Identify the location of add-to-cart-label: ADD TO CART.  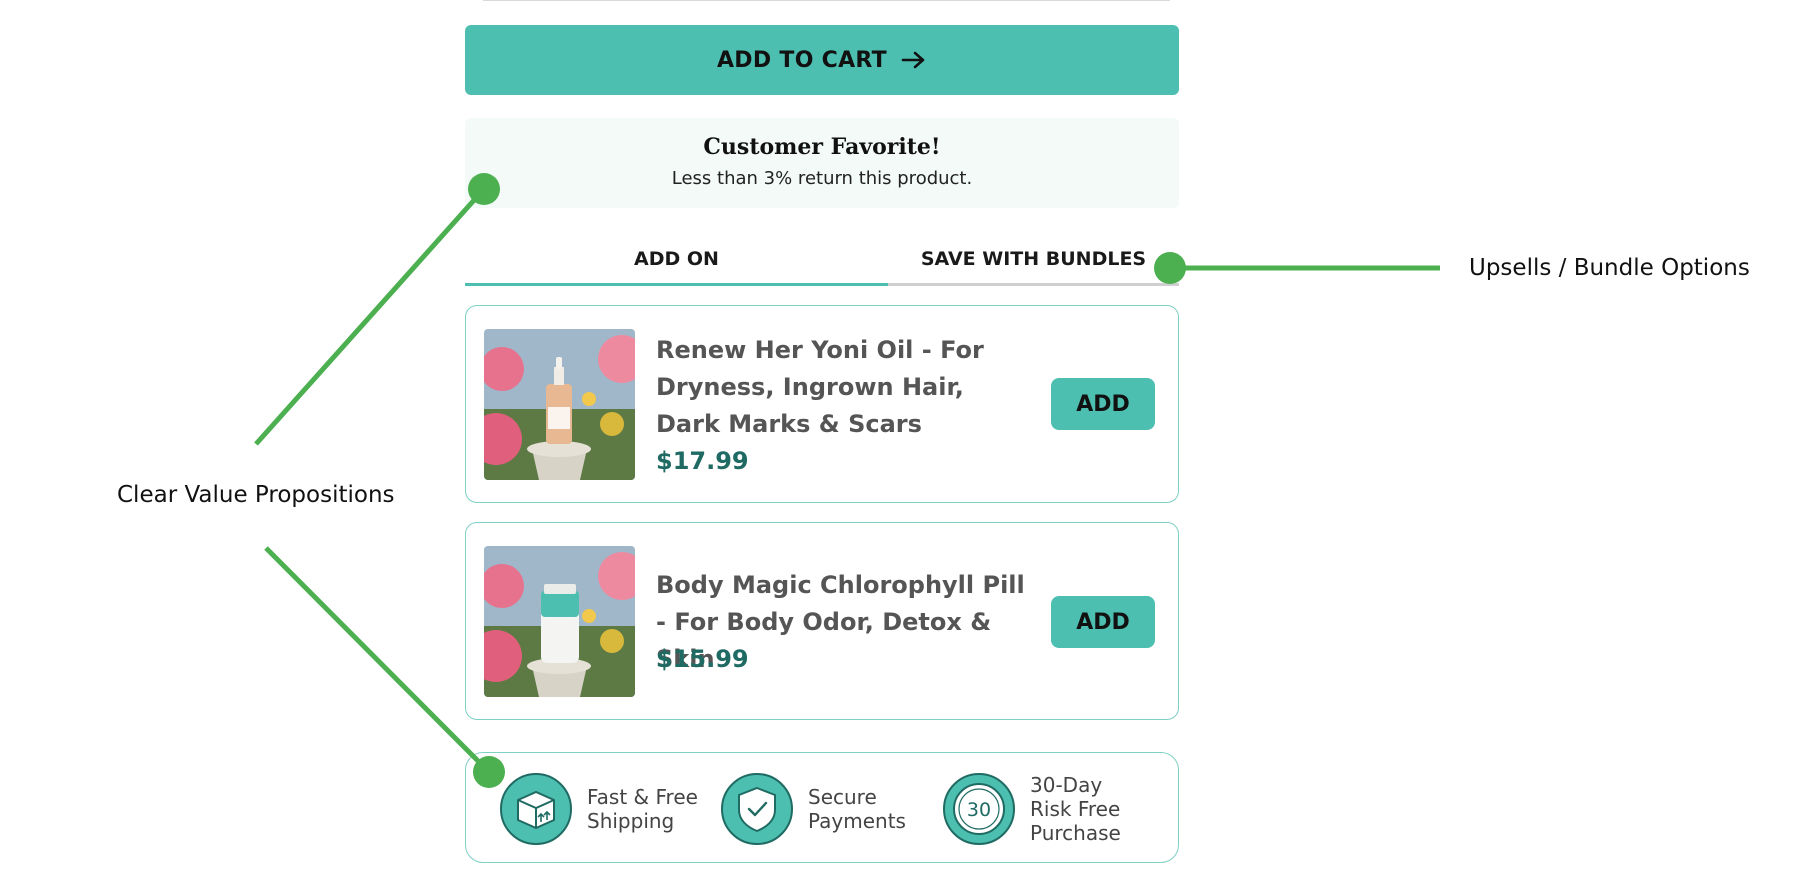
(801, 60).